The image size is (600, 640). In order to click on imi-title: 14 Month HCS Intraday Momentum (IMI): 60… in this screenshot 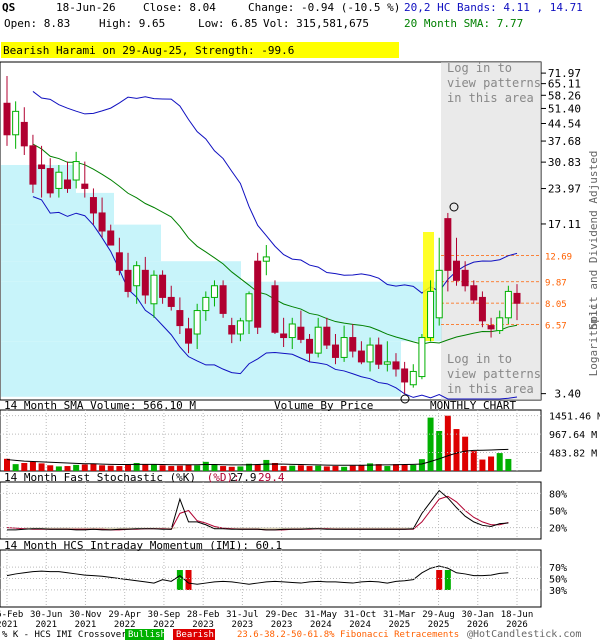, I will do `click(143, 545)`.